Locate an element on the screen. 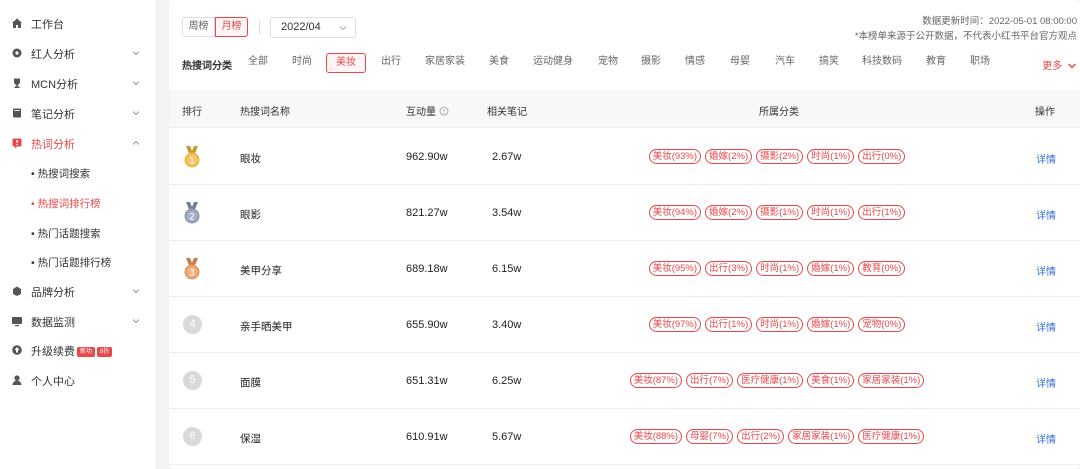 The width and height of the screenshot is (1080, 469). trophy-icon is located at coordinates (17, 83).